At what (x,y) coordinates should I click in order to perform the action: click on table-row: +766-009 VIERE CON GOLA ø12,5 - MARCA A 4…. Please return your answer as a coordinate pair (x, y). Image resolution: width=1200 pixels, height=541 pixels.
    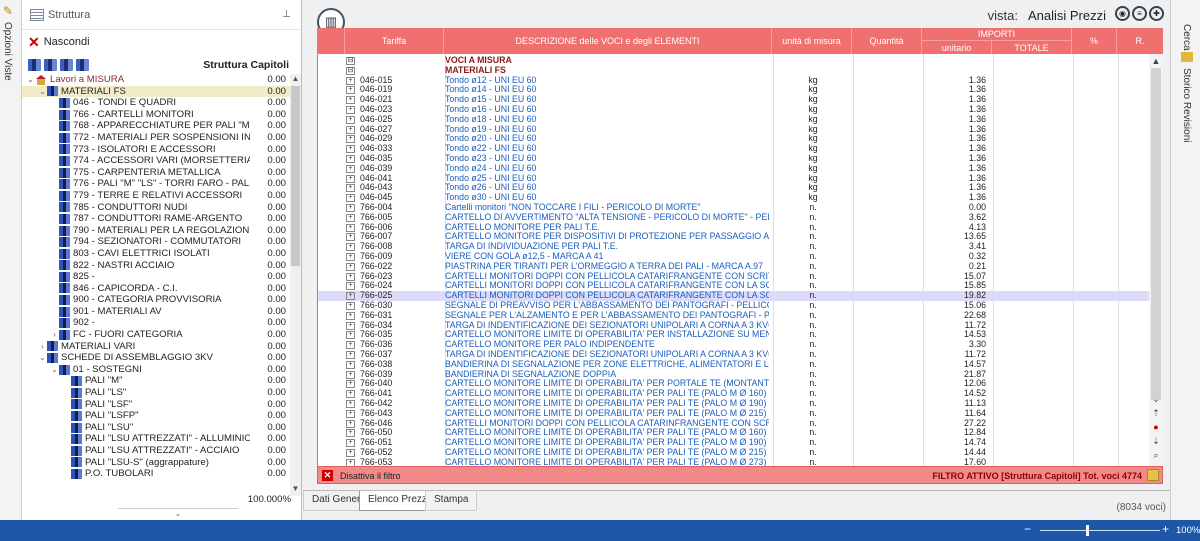
    Looking at the image, I should click on (734, 256).